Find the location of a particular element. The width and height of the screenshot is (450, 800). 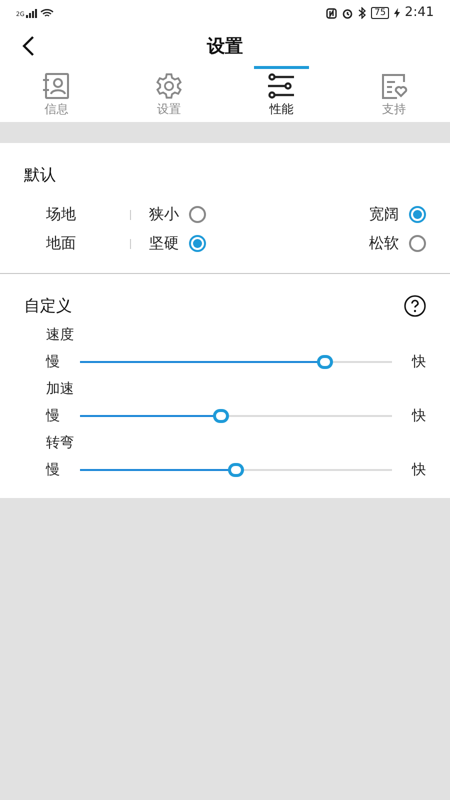

radio-option: 宽阔 is located at coordinates (397, 214).